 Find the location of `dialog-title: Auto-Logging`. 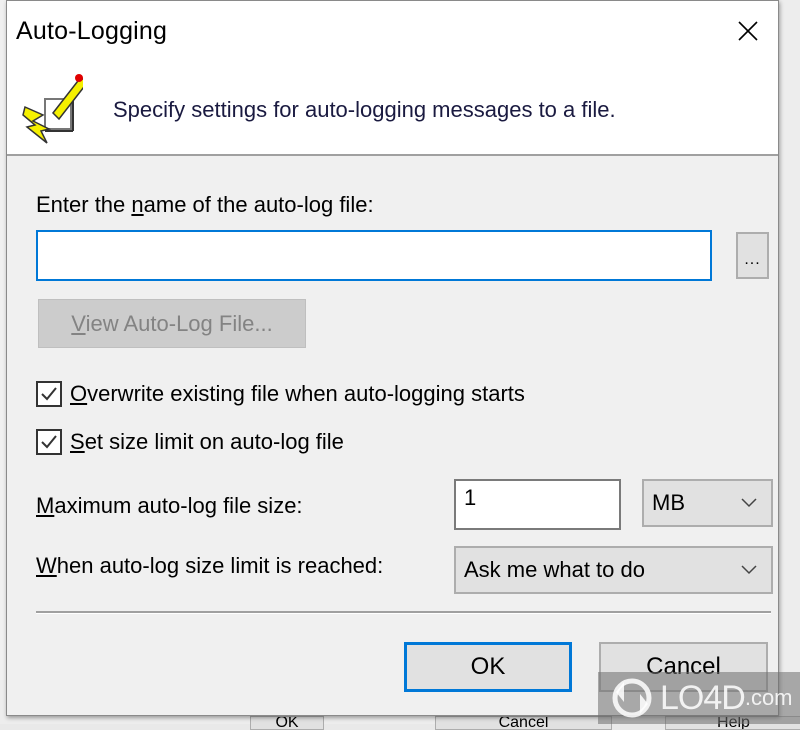

dialog-title: Auto-Logging is located at coordinates (92, 31).